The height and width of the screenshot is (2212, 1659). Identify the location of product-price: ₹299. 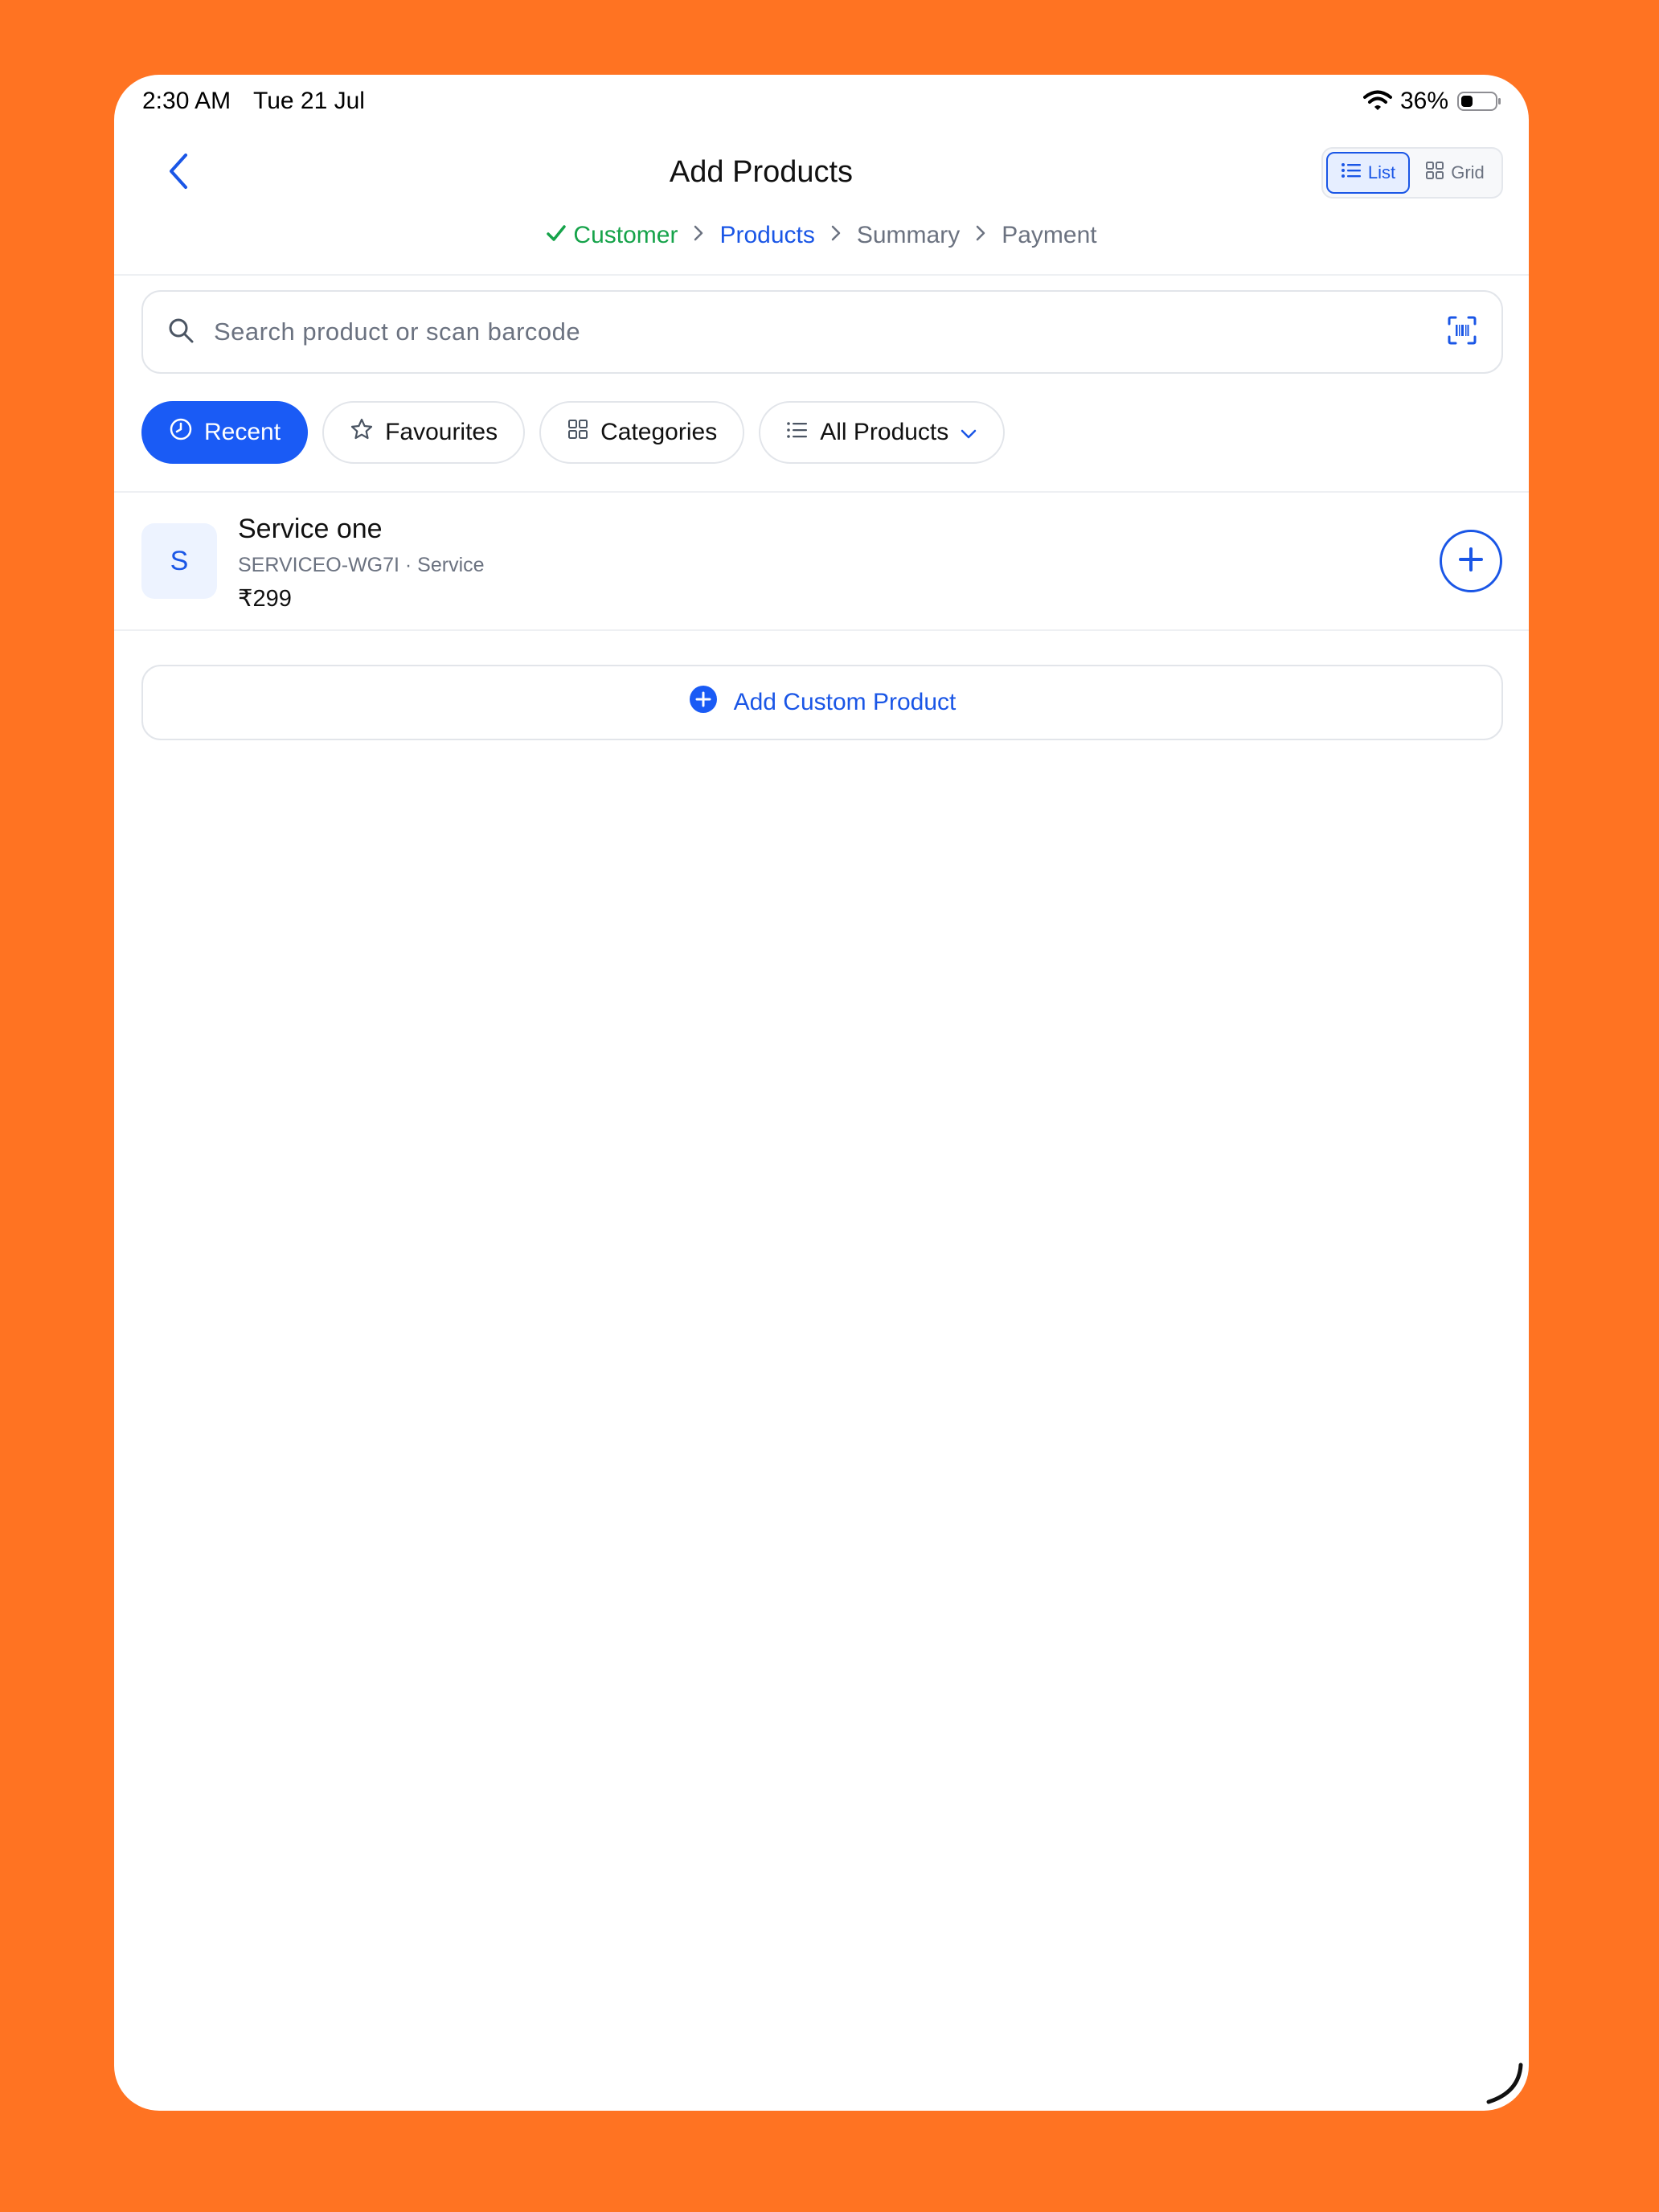
(265, 599).